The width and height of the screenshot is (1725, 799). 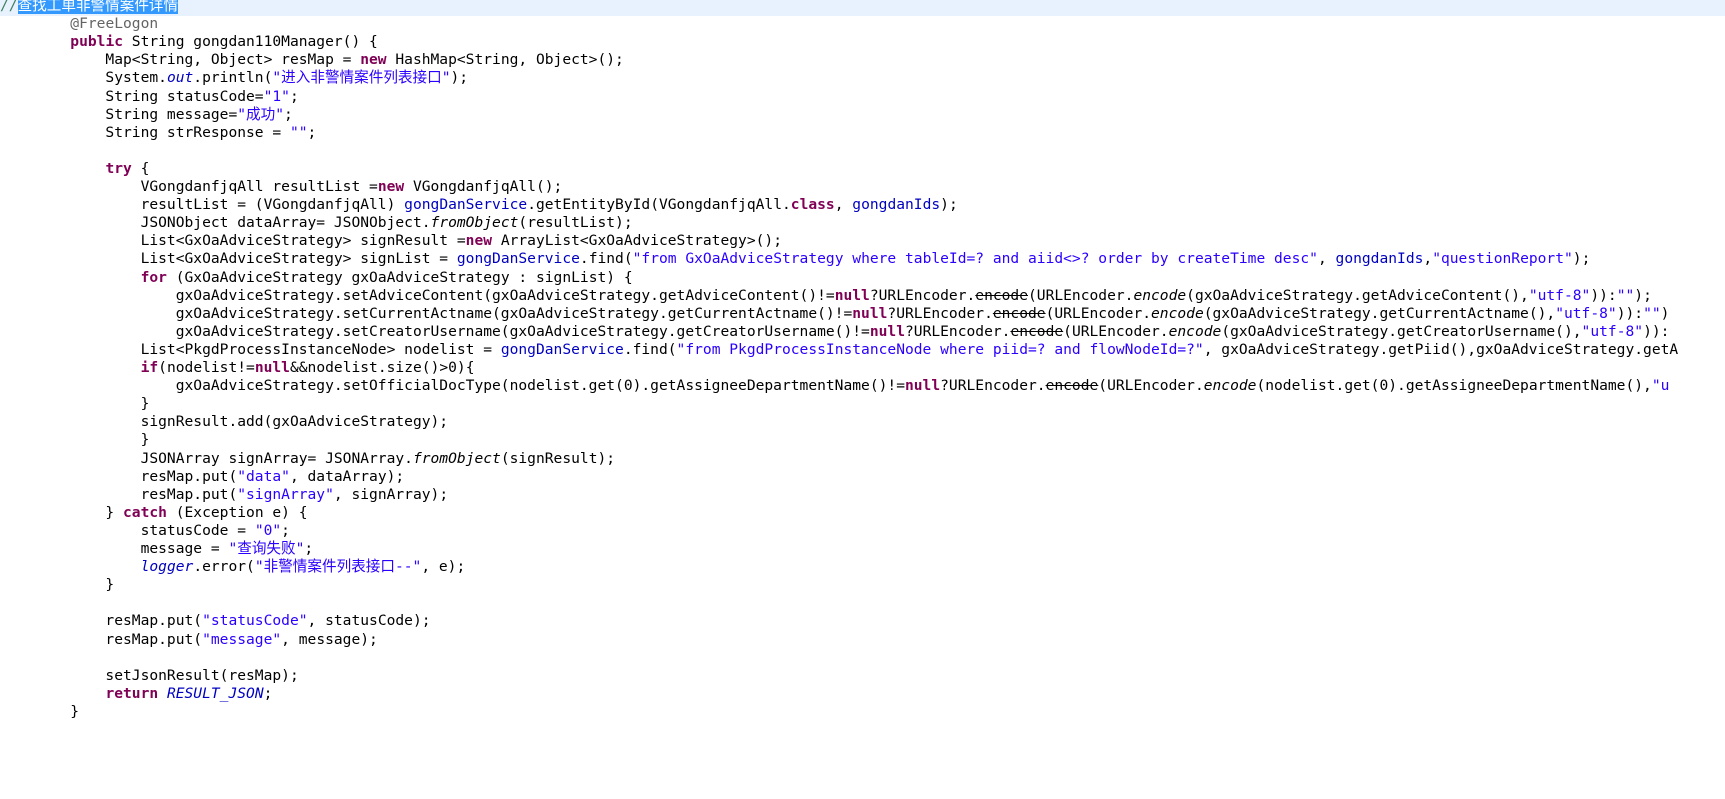 I want to click on code-token: resMap.put(, so click(x=119, y=494).